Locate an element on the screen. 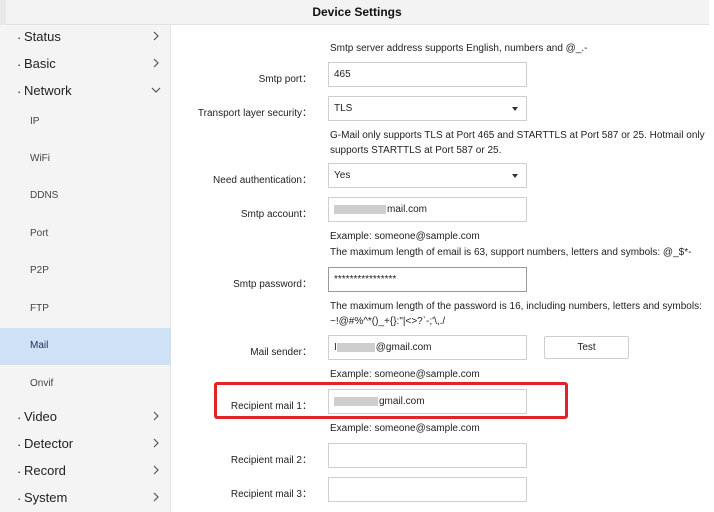 Image resolution: width=714 pixels, height=512 pixels. sidebar-category-label: Video is located at coordinates (41, 416).